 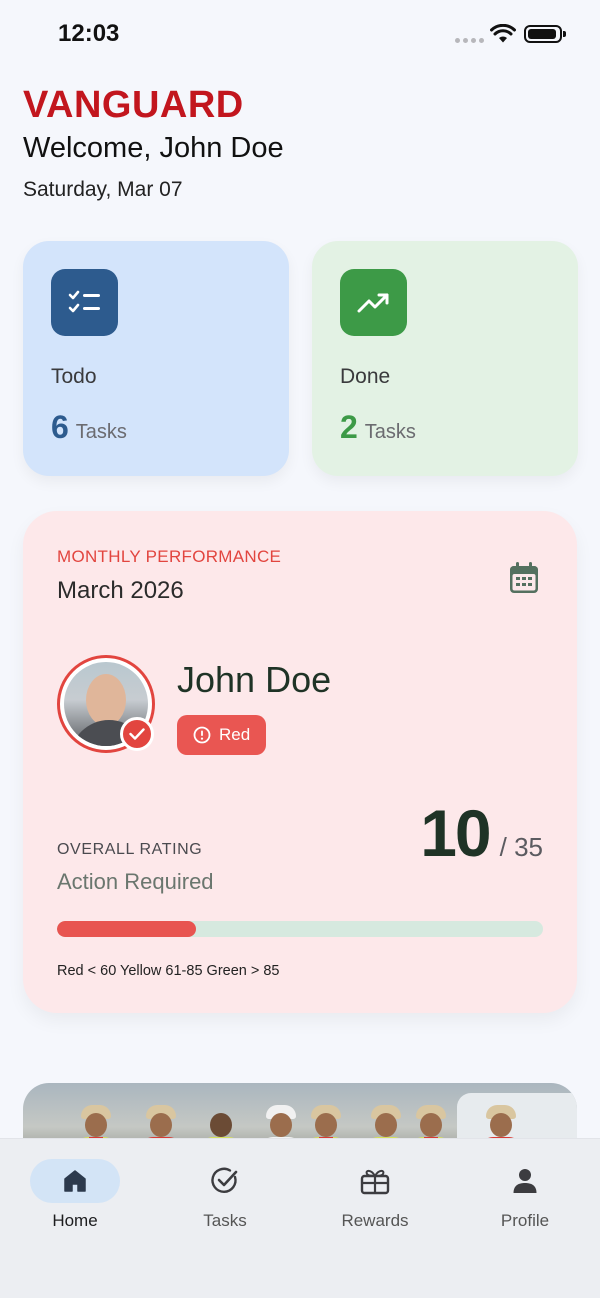 I want to click on score-max: / 35, so click(x=521, y=847).